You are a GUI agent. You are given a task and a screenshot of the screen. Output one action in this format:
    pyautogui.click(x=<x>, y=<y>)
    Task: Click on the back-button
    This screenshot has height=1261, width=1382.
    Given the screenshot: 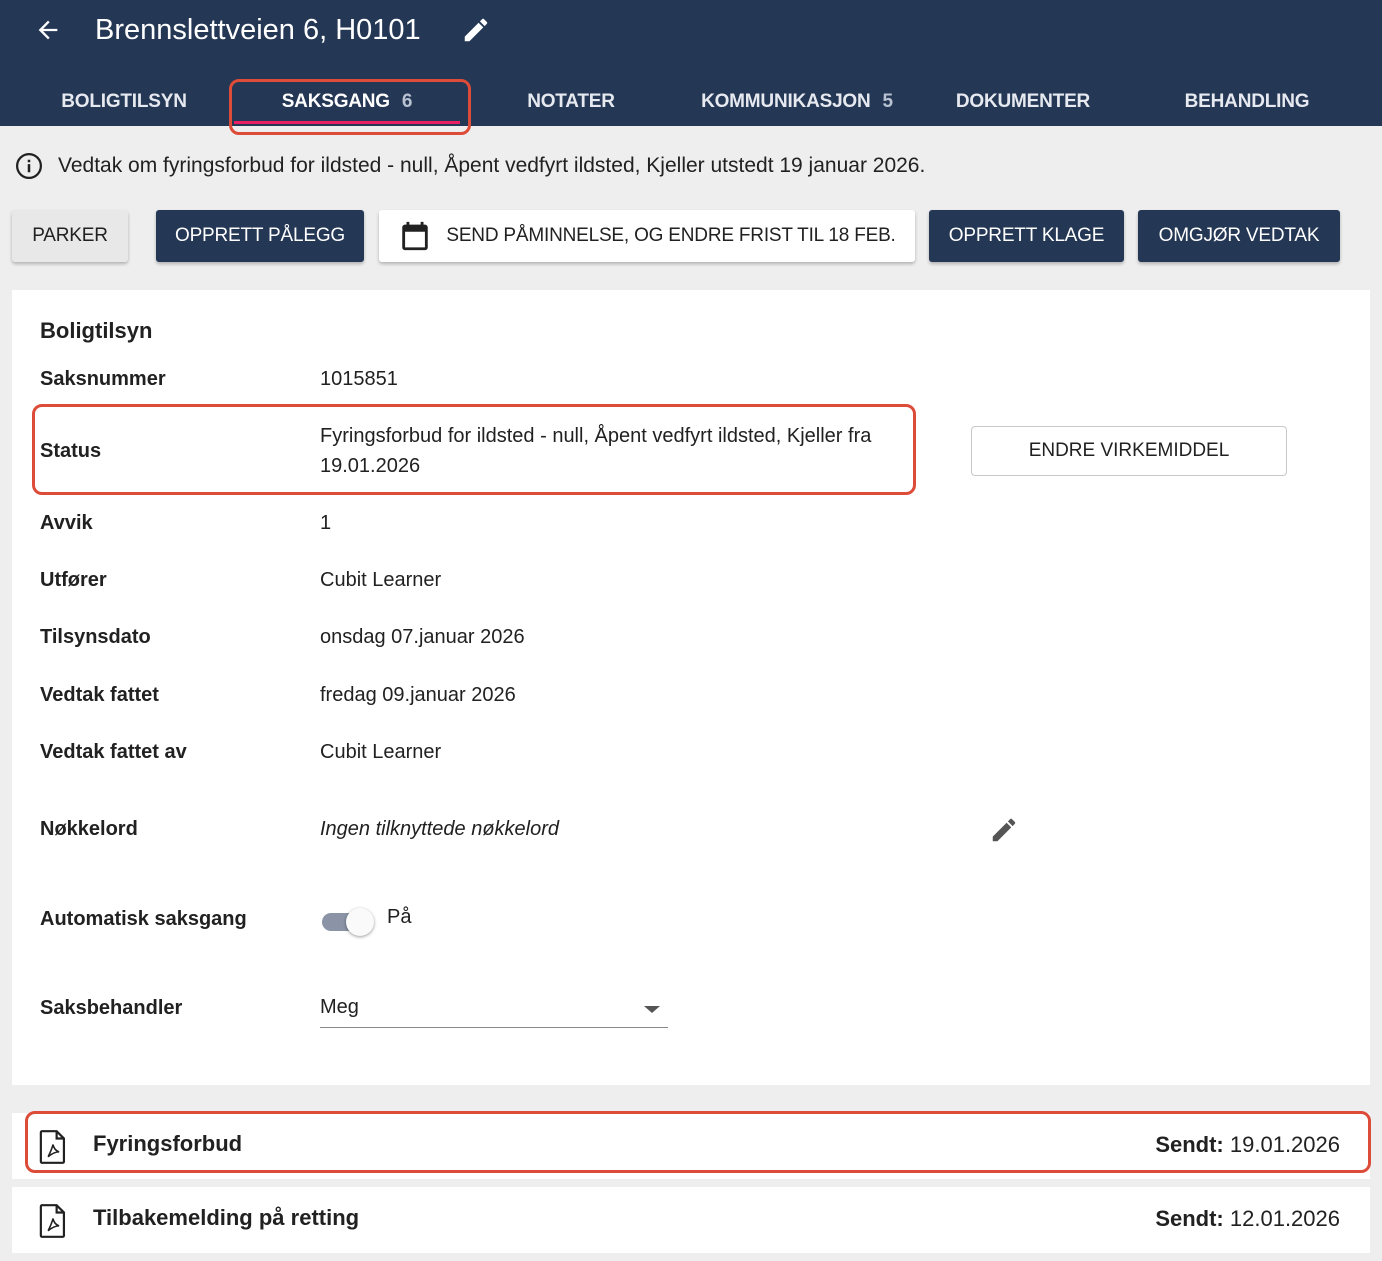 What is the action you would take?
    pyautogui.click(x=48, y=30)
    